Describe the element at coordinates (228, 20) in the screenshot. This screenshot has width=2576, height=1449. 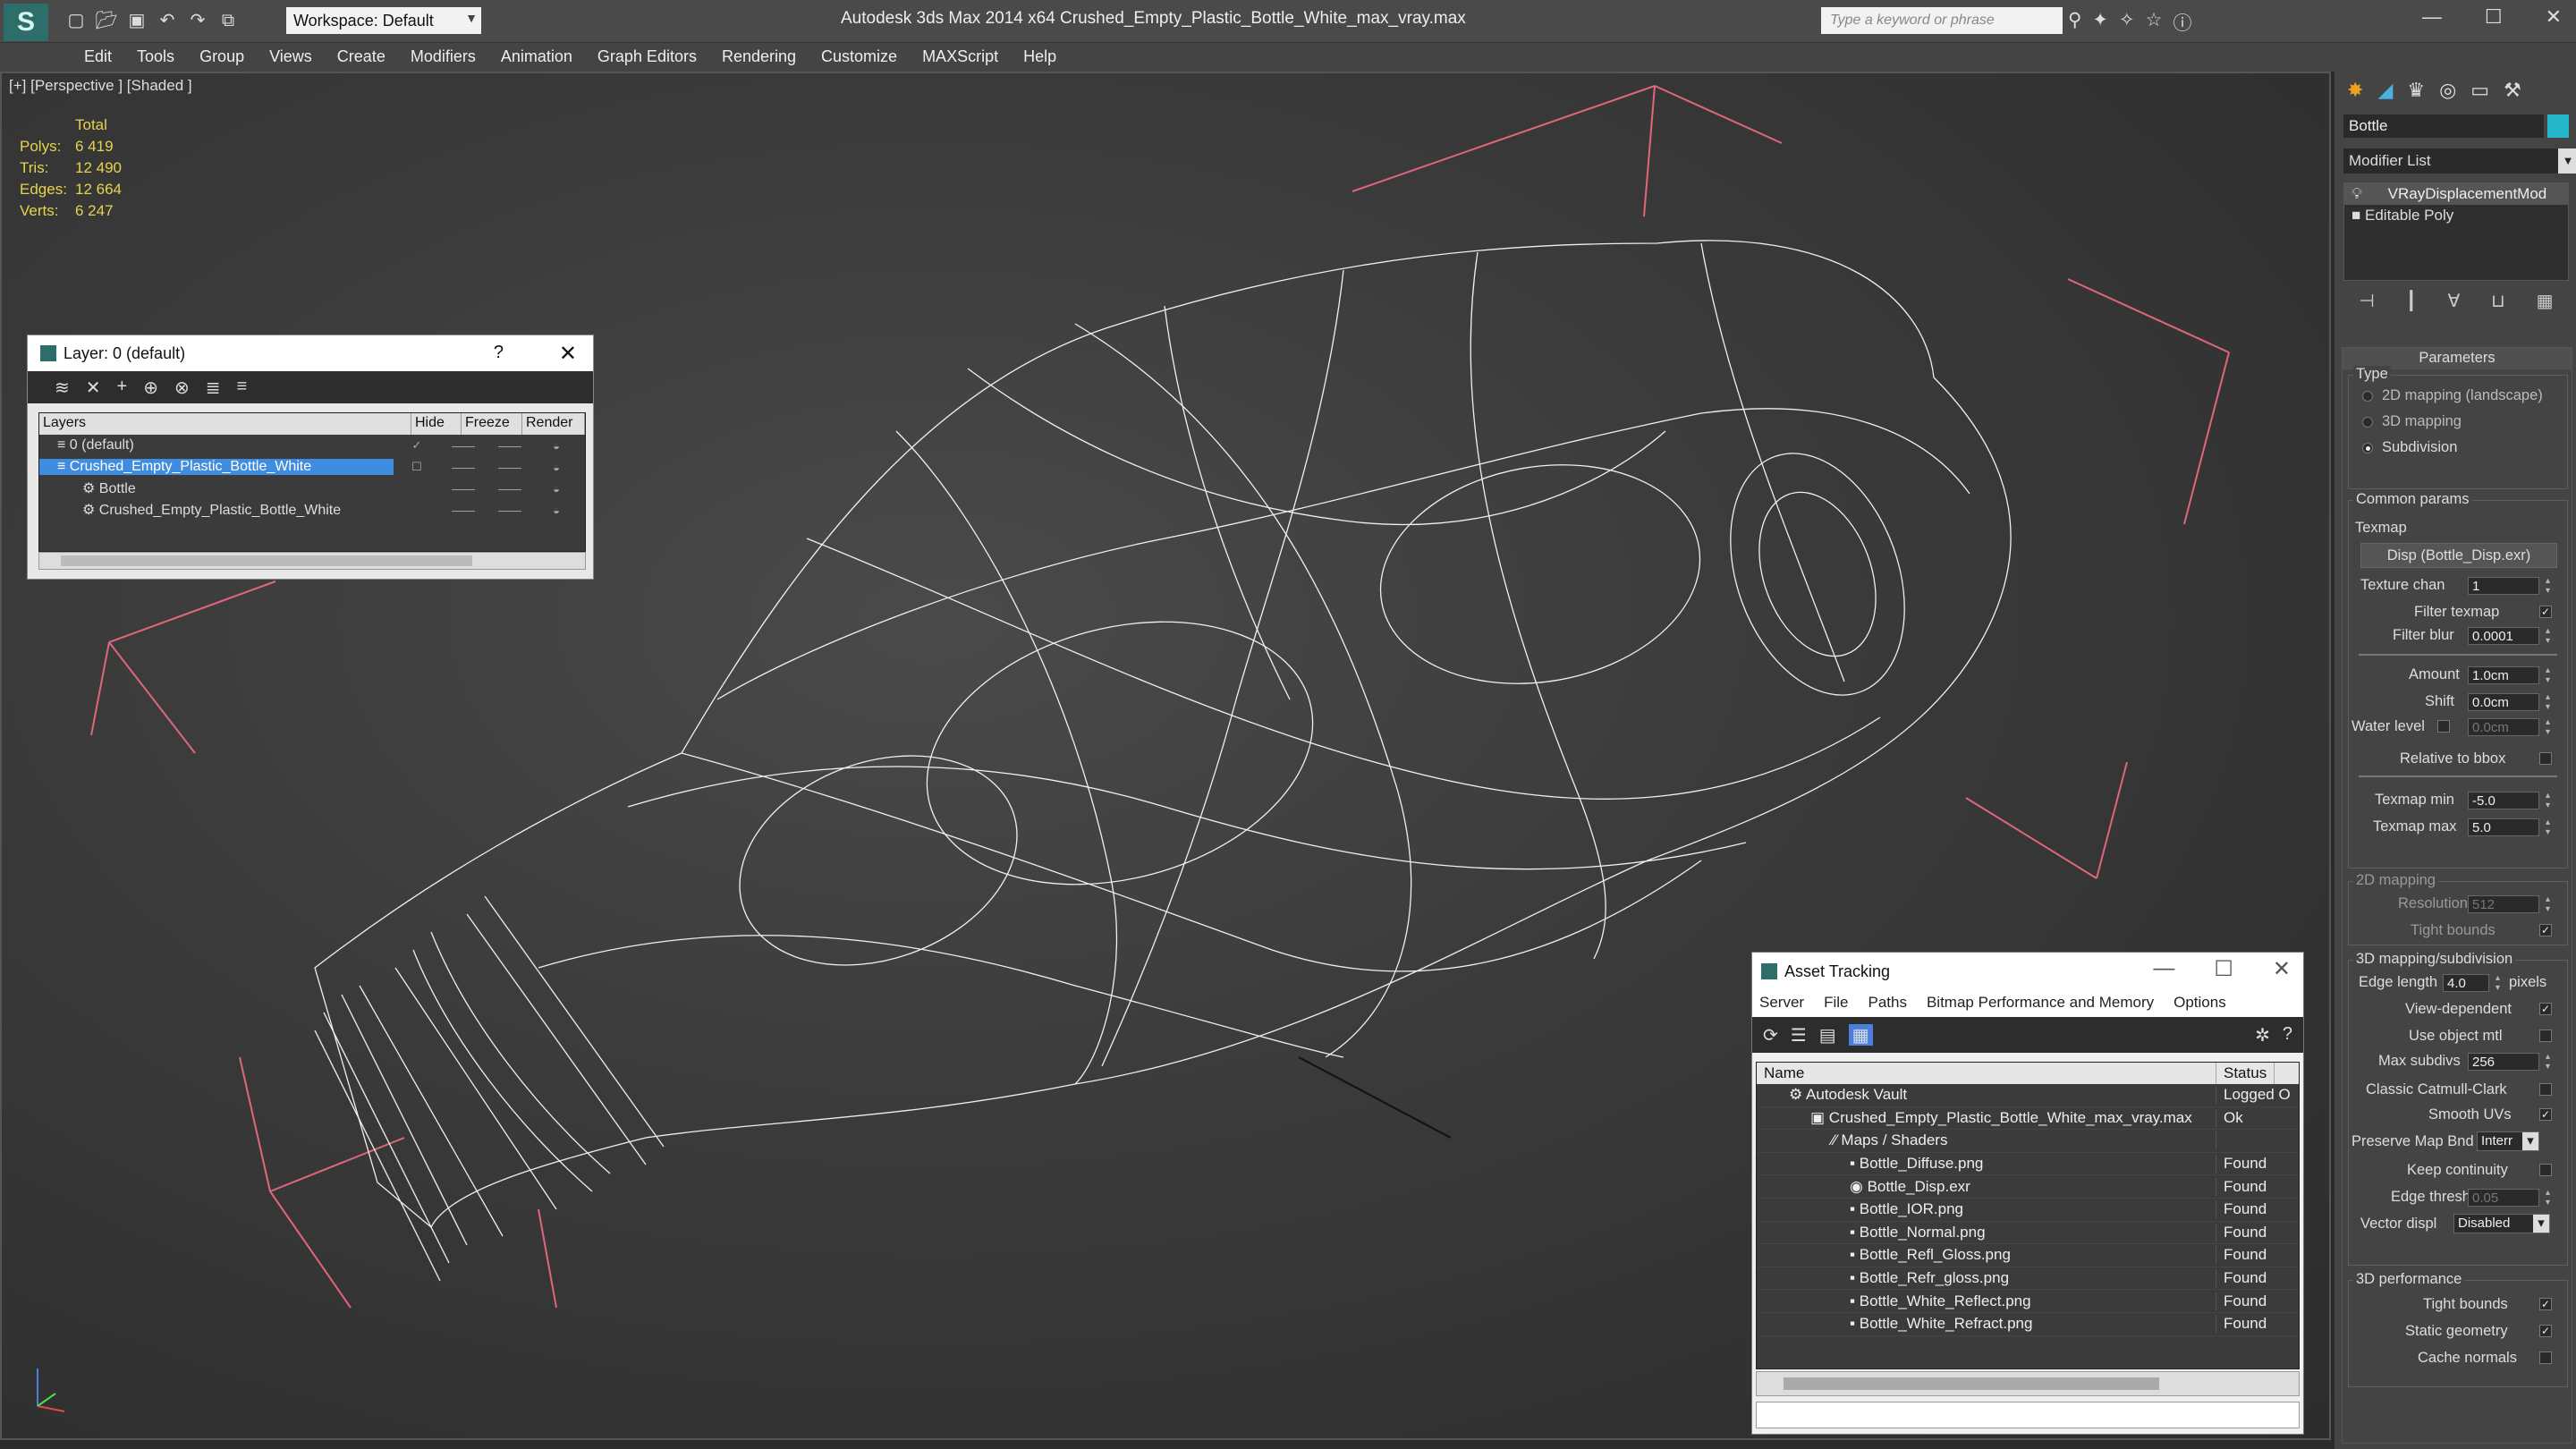
I see `project-folder-icon: ⧉` at that location.